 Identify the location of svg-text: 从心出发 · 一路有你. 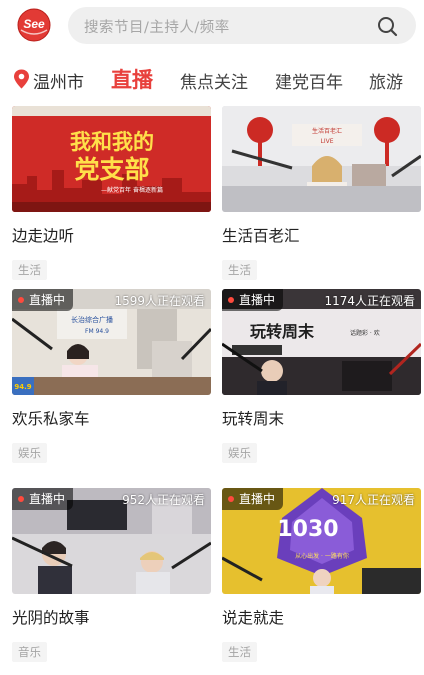
(322, 556).